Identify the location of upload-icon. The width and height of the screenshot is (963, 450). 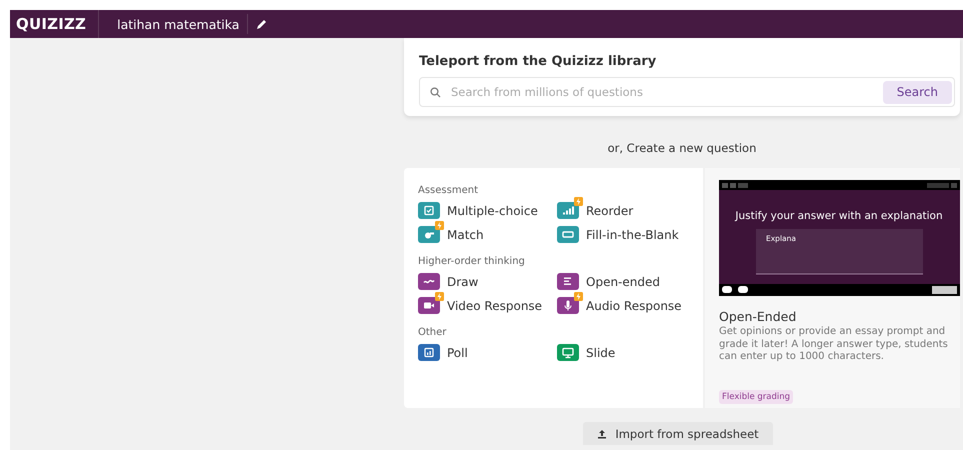
(602, 433).